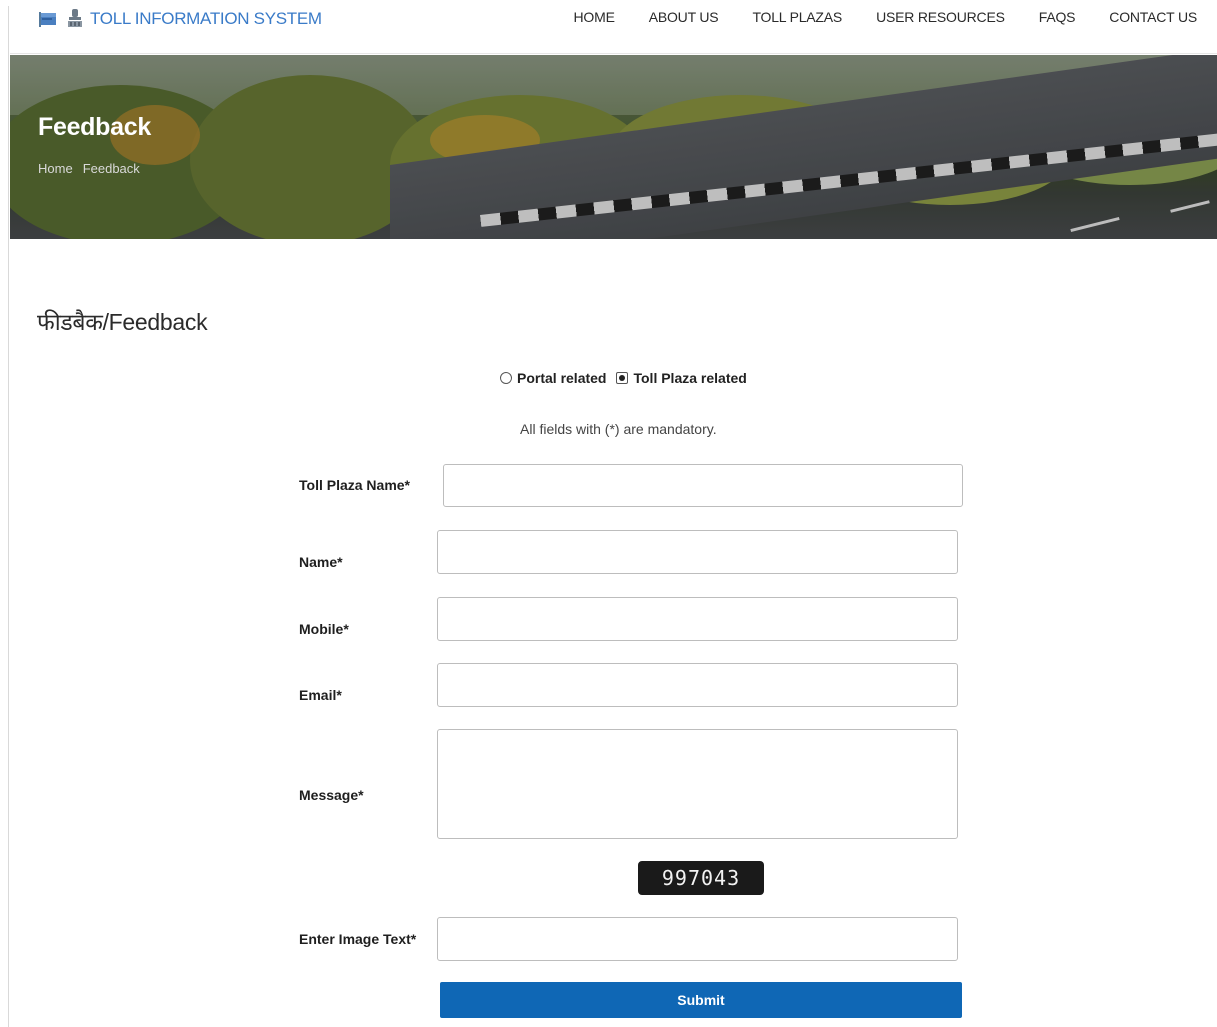 The width and height of the screenshot is (1217, 1027). I want to click on mobile-label: Mobile*, so click(324, 629).